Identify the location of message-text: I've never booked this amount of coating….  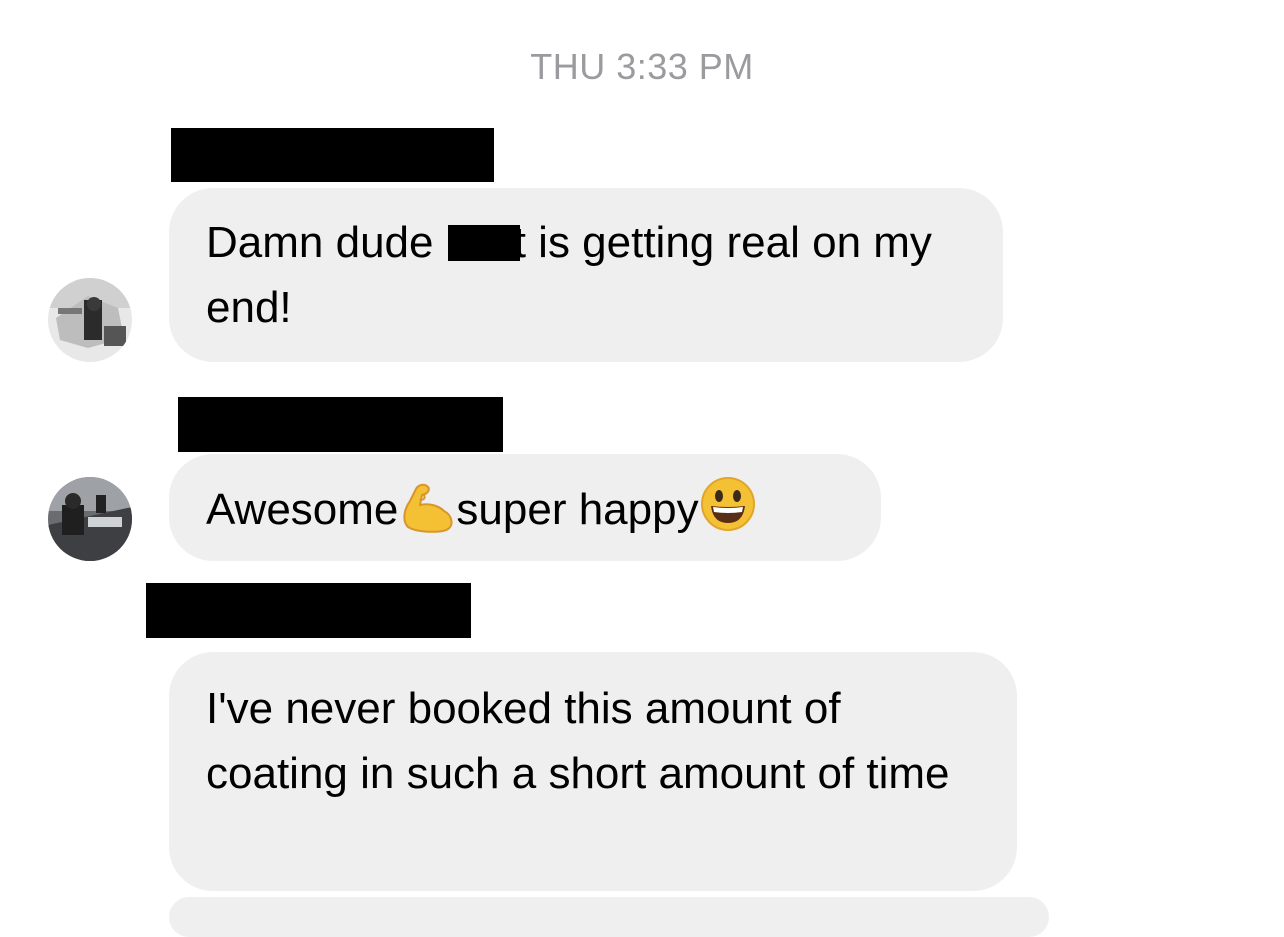
(578, 741).